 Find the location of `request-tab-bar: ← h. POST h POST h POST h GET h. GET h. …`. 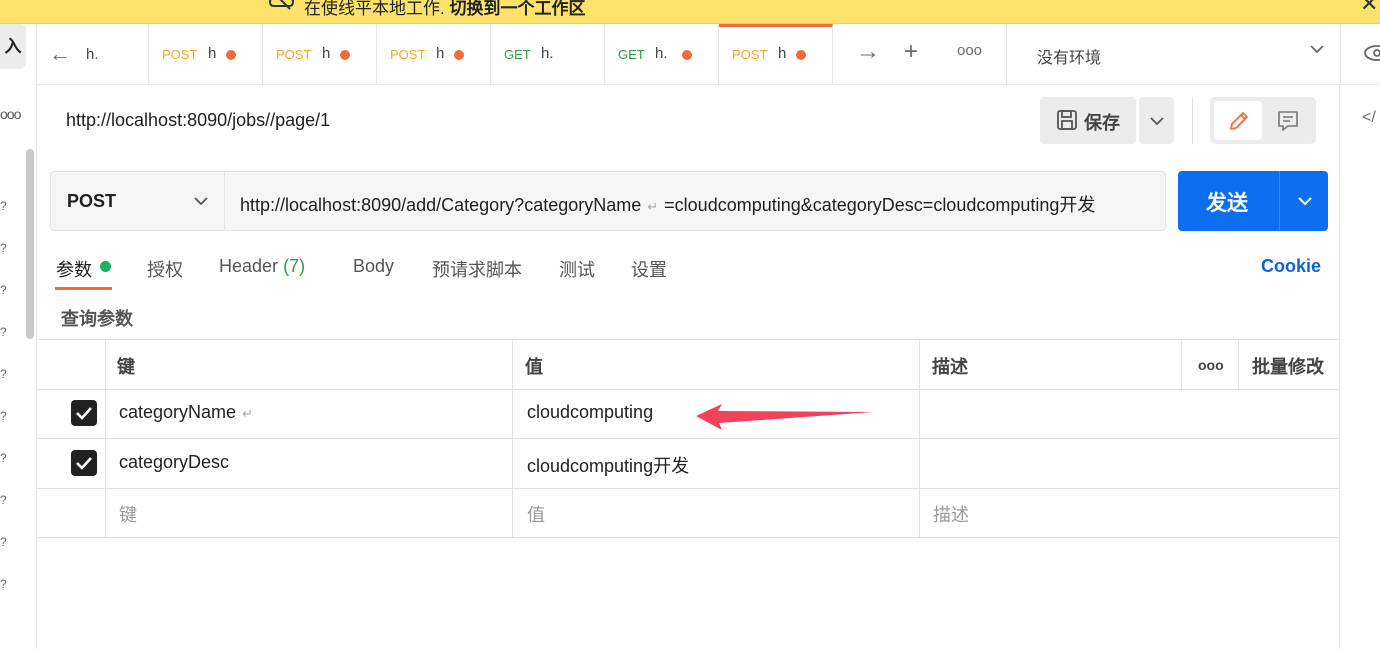

request-tab-bar: ← h. POST h POST h POST h GET h. GET h. … is located at coordinates (708, 54).